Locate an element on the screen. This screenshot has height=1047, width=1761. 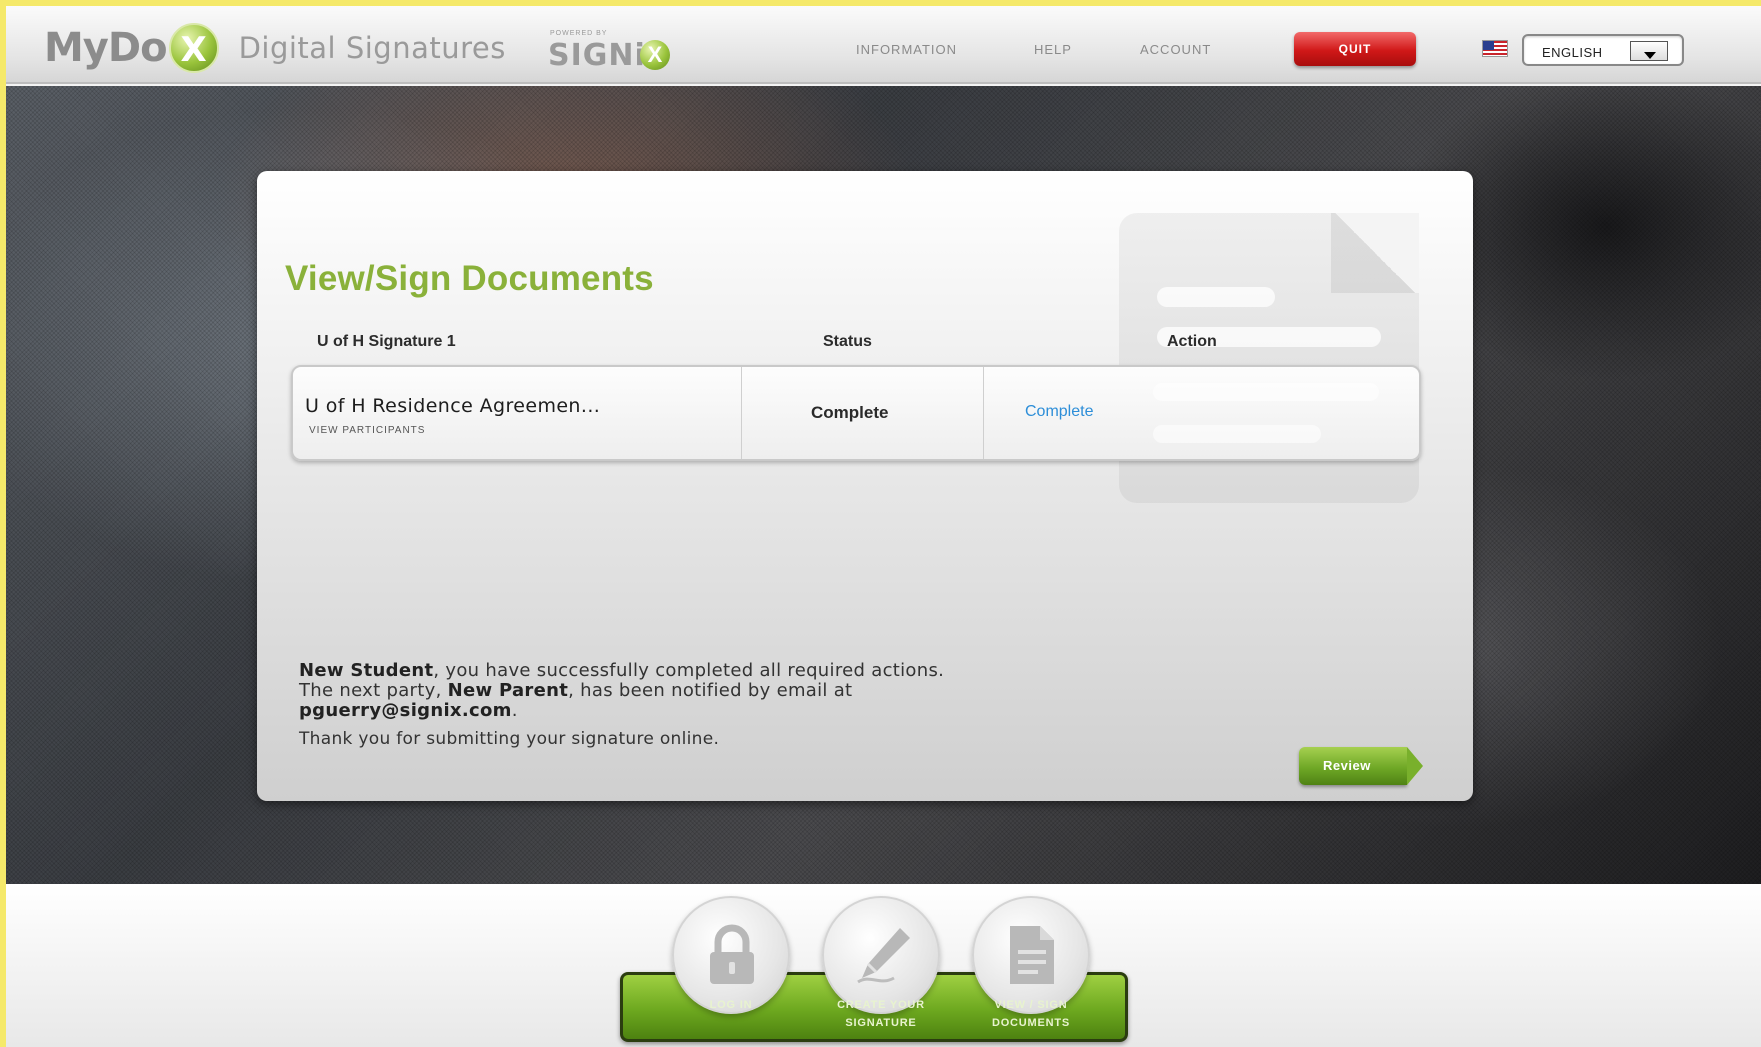
logo-x-icon: X is located at coordinates (193, 48).